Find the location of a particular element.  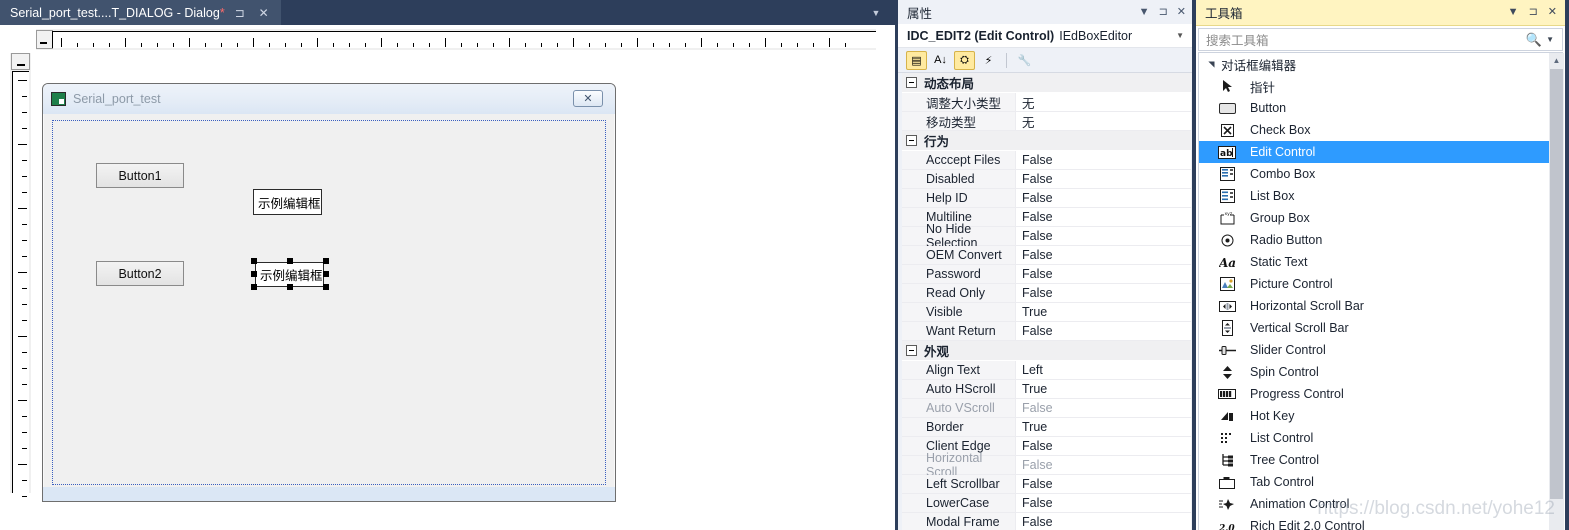

toolbox-item-rich-edit-2-0-control: 2.0 Rich Edit 2.0 Control is located at coordinates (1380, 522).